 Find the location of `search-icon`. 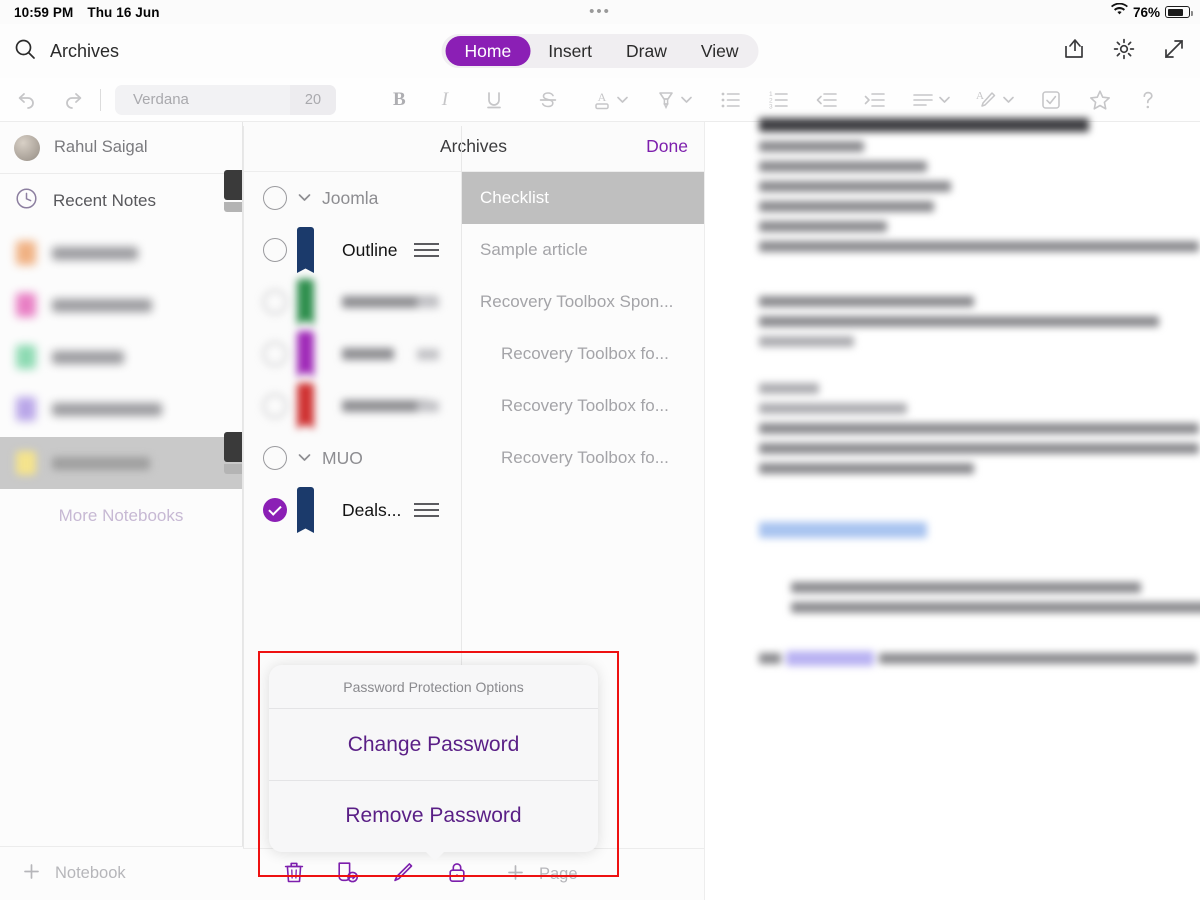

search-icon is located at coordinates (25, 51).